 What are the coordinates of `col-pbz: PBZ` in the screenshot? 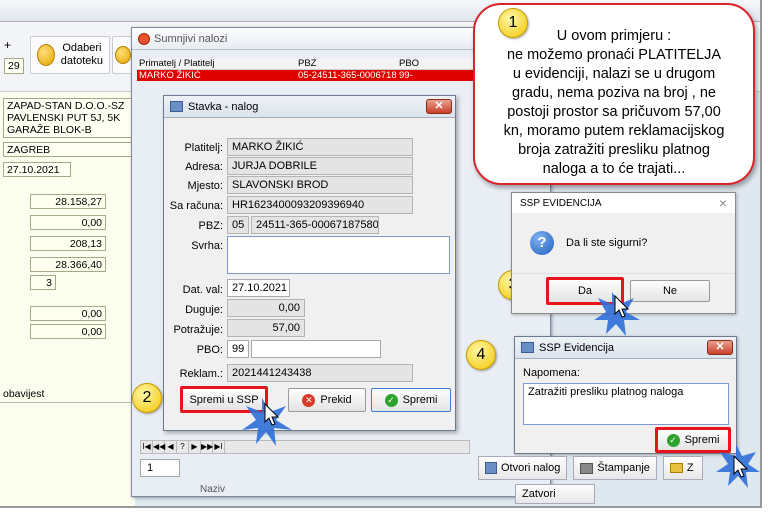 It's located at (307, 63).